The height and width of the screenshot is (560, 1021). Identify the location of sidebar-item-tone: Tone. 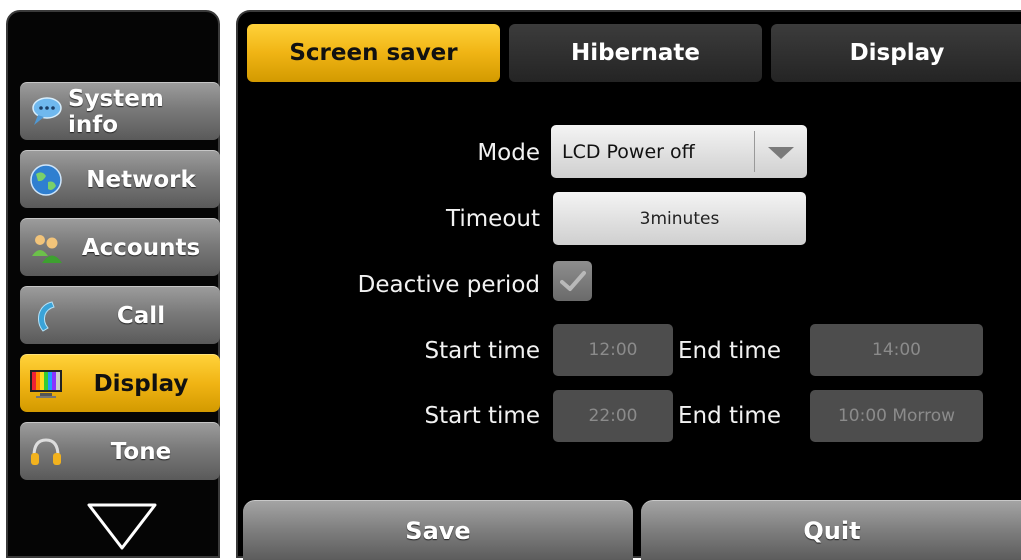
(120, 451).